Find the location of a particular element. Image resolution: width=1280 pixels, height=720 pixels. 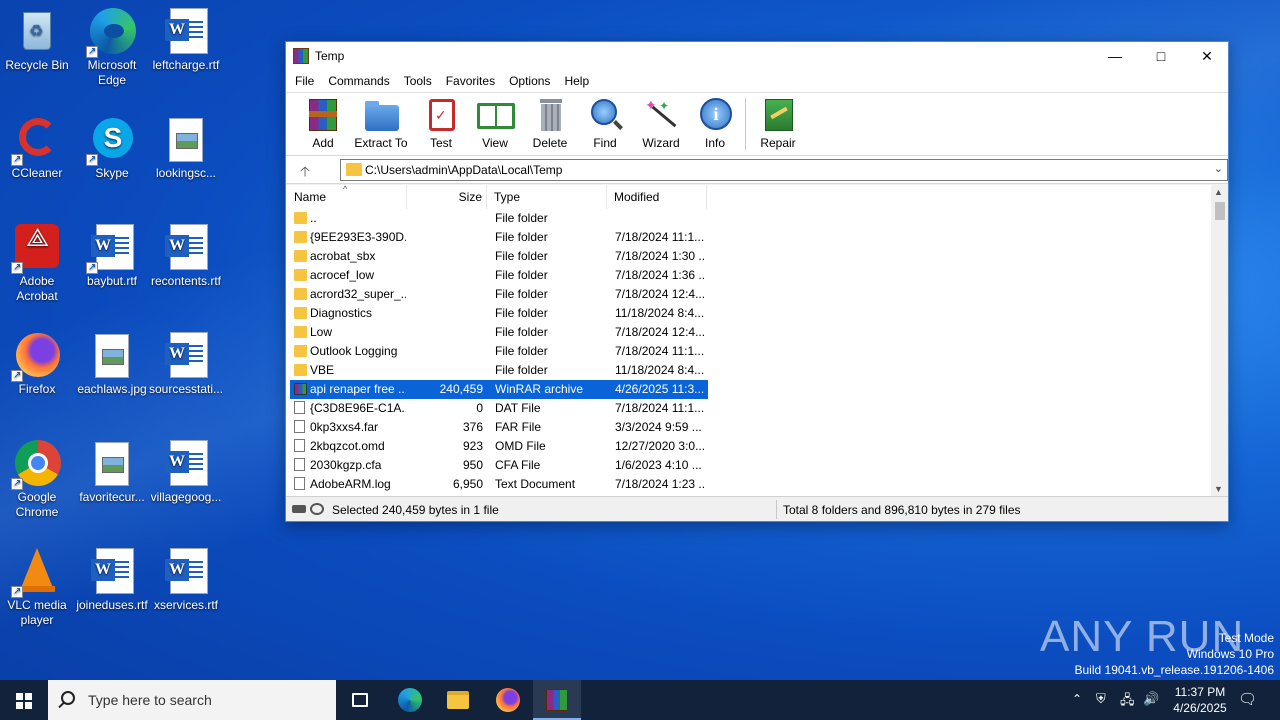

desktop-icon-google-chrome: Google Chrome is located at coordinates (37, 480).